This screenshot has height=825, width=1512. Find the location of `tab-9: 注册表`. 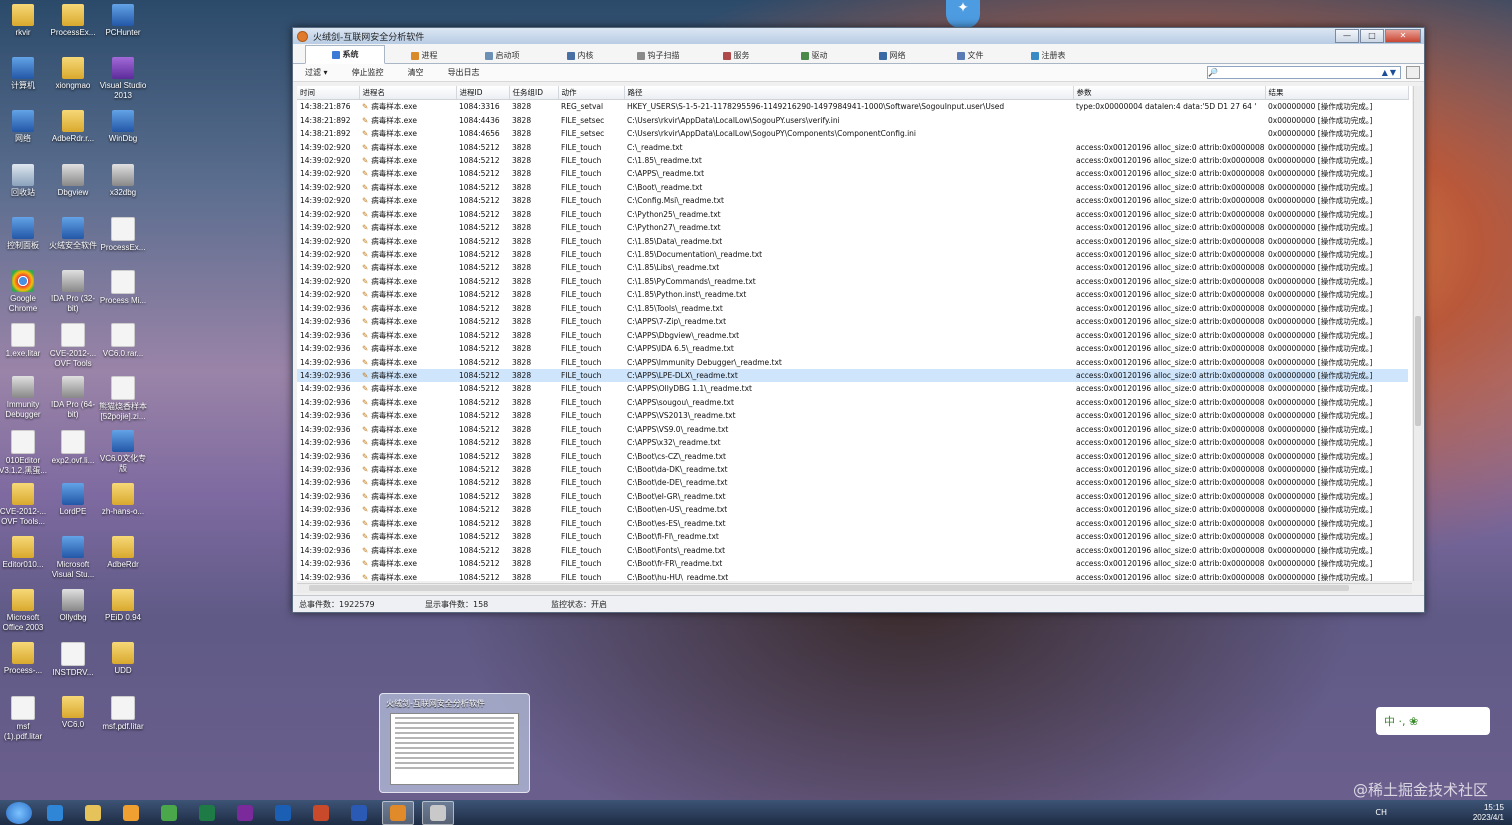

tab-9: 注册表 is located at coordinates (1048, 55).